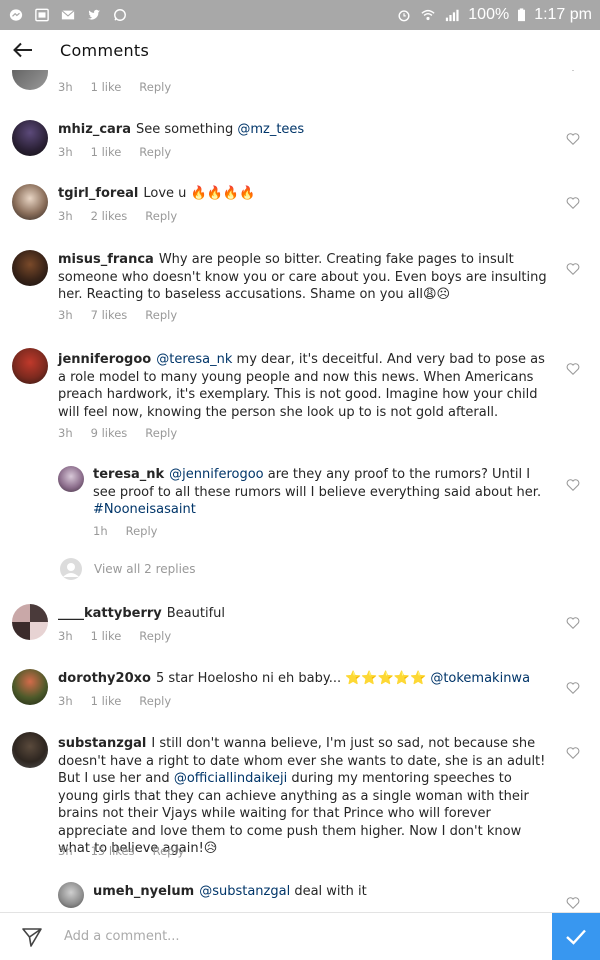  What do you see at coordinates (125, 531) in the screenshot?
I see `comment-meta: 1h Reply` at bounding box center [125, 531].